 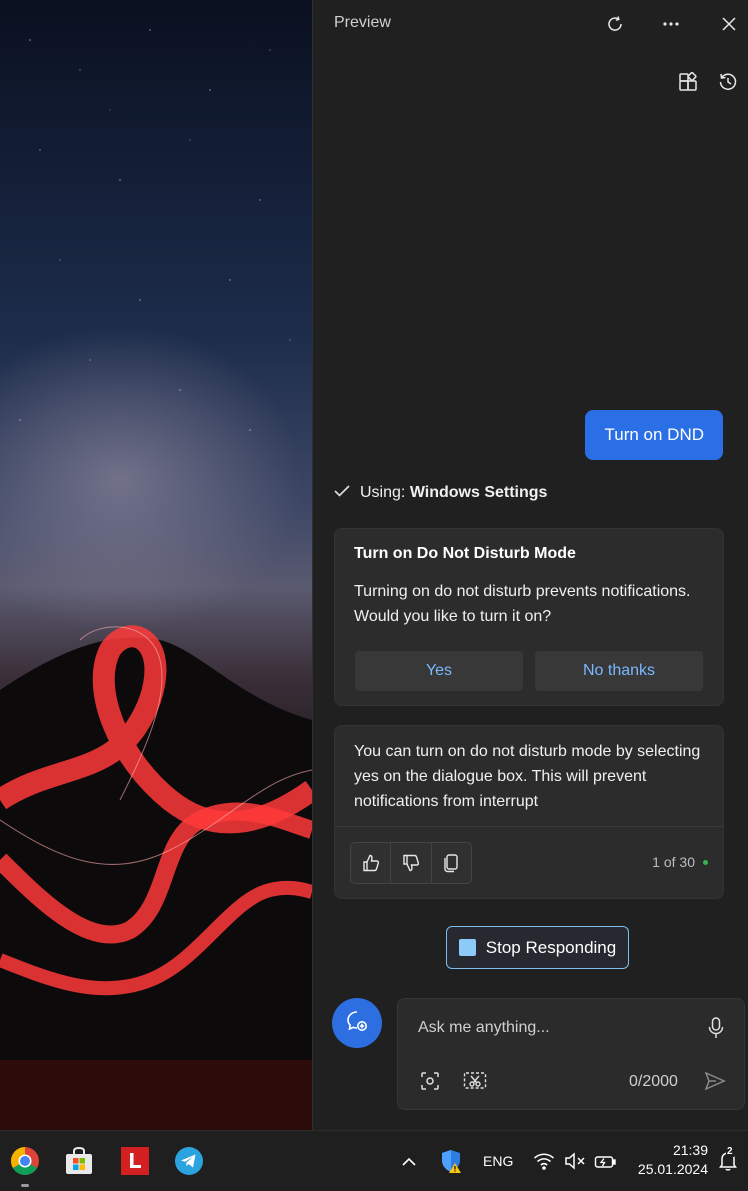 What do you see at coordinates (342, 493) in the screenshot?
I see `checkmark-icon` at bounding box center [342, 493].